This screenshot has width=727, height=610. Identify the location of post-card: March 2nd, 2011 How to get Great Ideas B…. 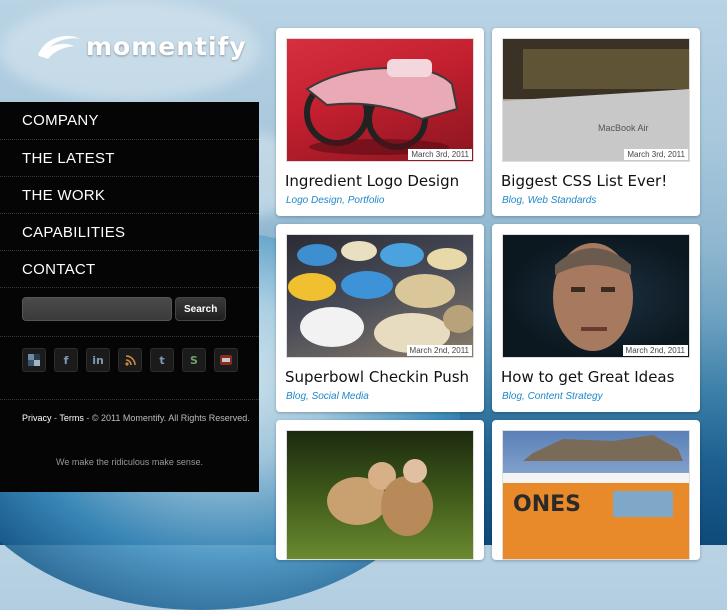
(596, 318).